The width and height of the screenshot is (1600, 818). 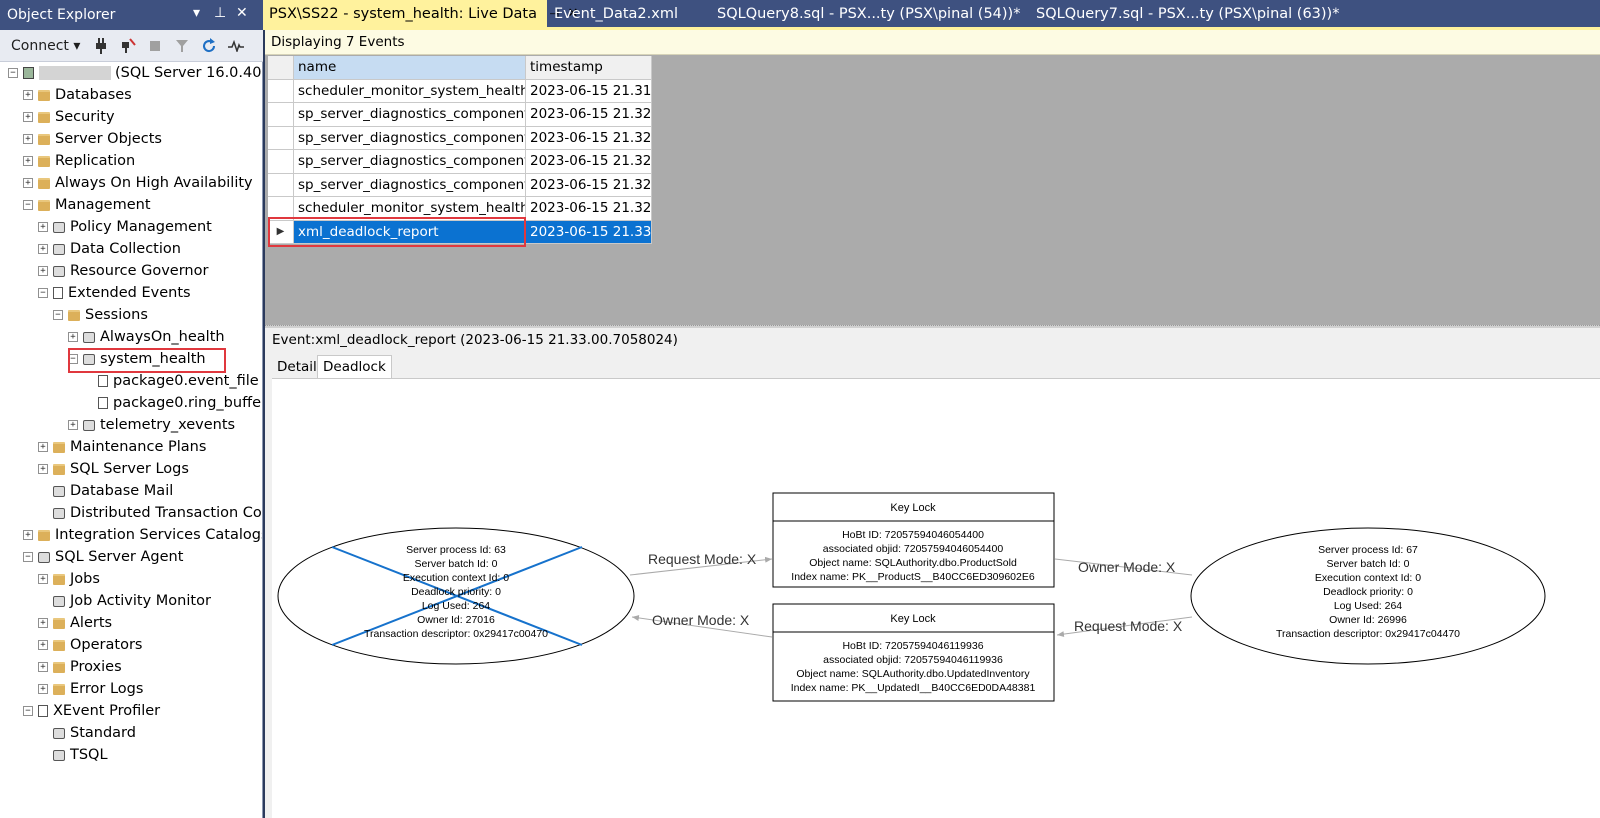 I want to click on tree-node-jobs: + Jobs, so click(x=69, y=579).